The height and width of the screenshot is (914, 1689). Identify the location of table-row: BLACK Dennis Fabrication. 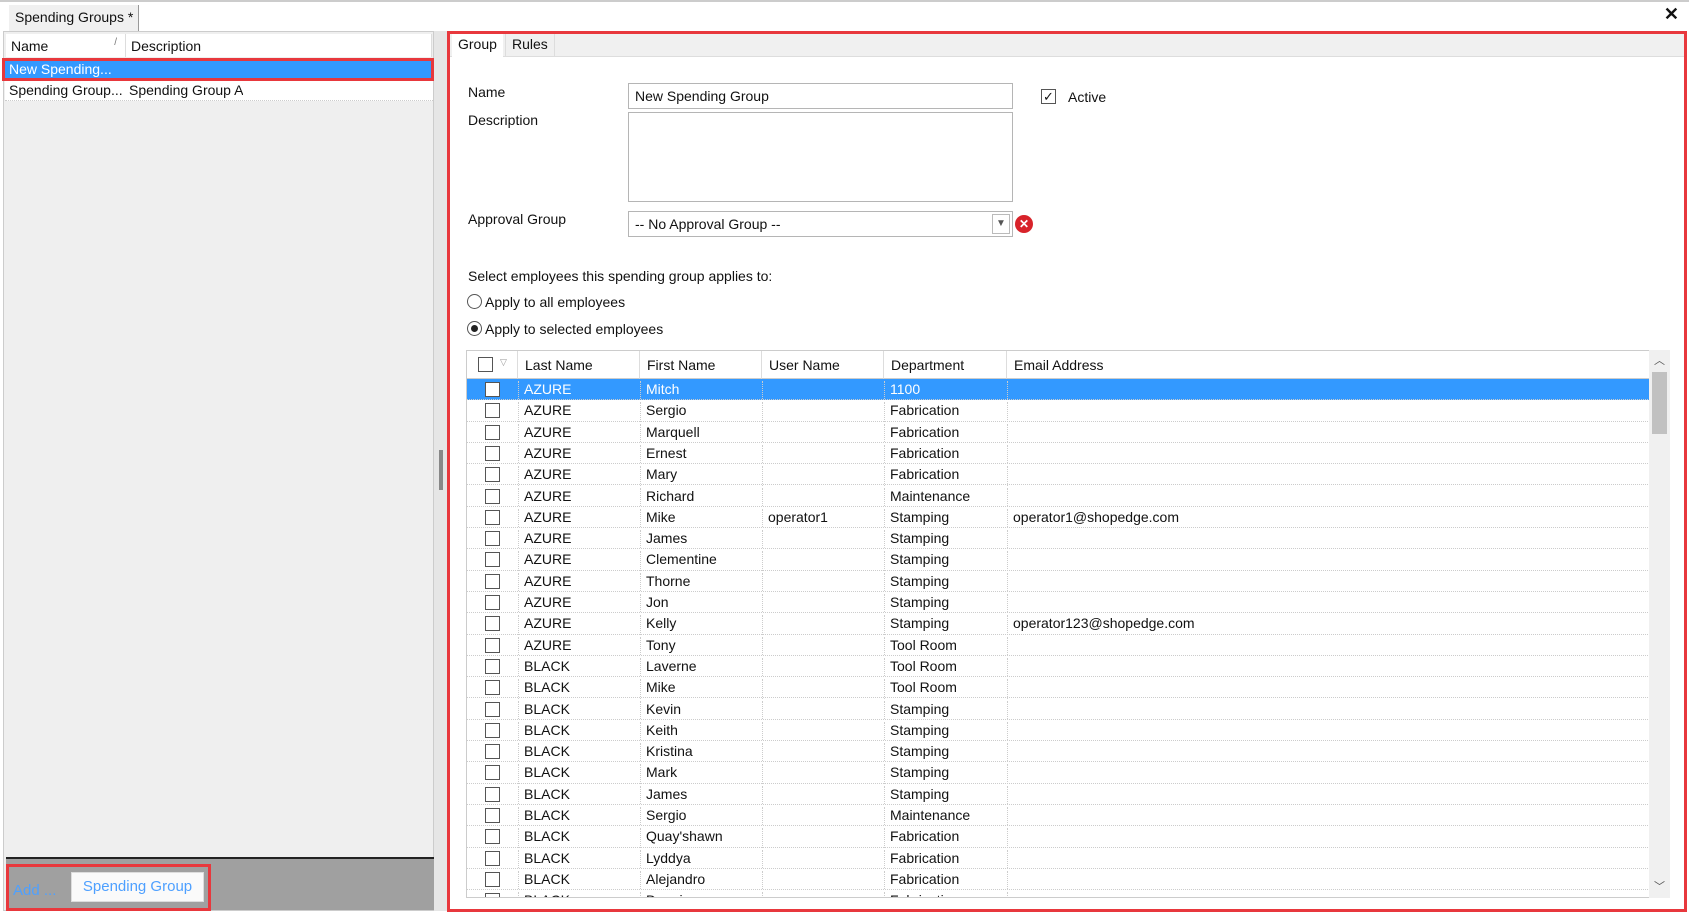
(1058, 893).